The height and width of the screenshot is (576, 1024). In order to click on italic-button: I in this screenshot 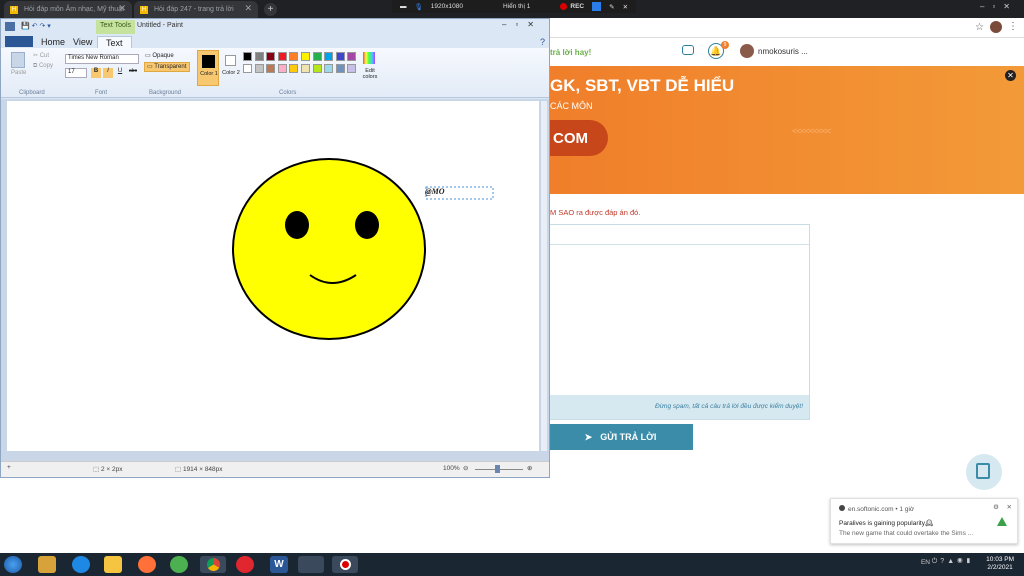, I will do `click(108, 73)`.